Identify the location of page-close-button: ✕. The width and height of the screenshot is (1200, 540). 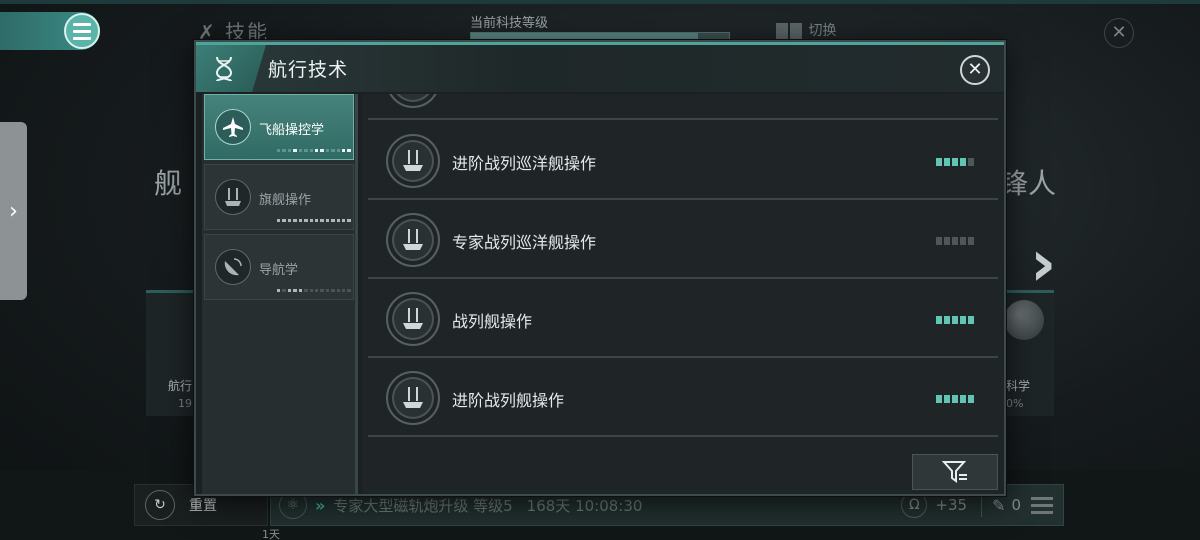
(1119, 33).